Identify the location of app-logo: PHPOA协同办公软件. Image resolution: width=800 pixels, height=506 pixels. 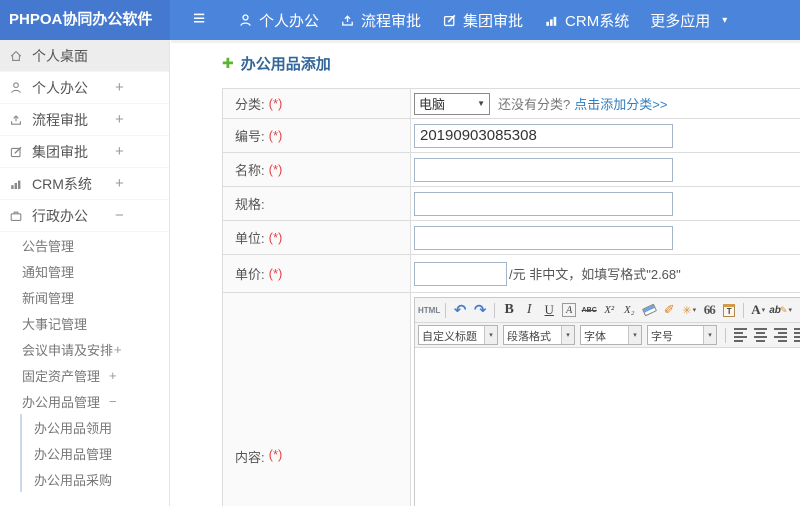
(85, 20).